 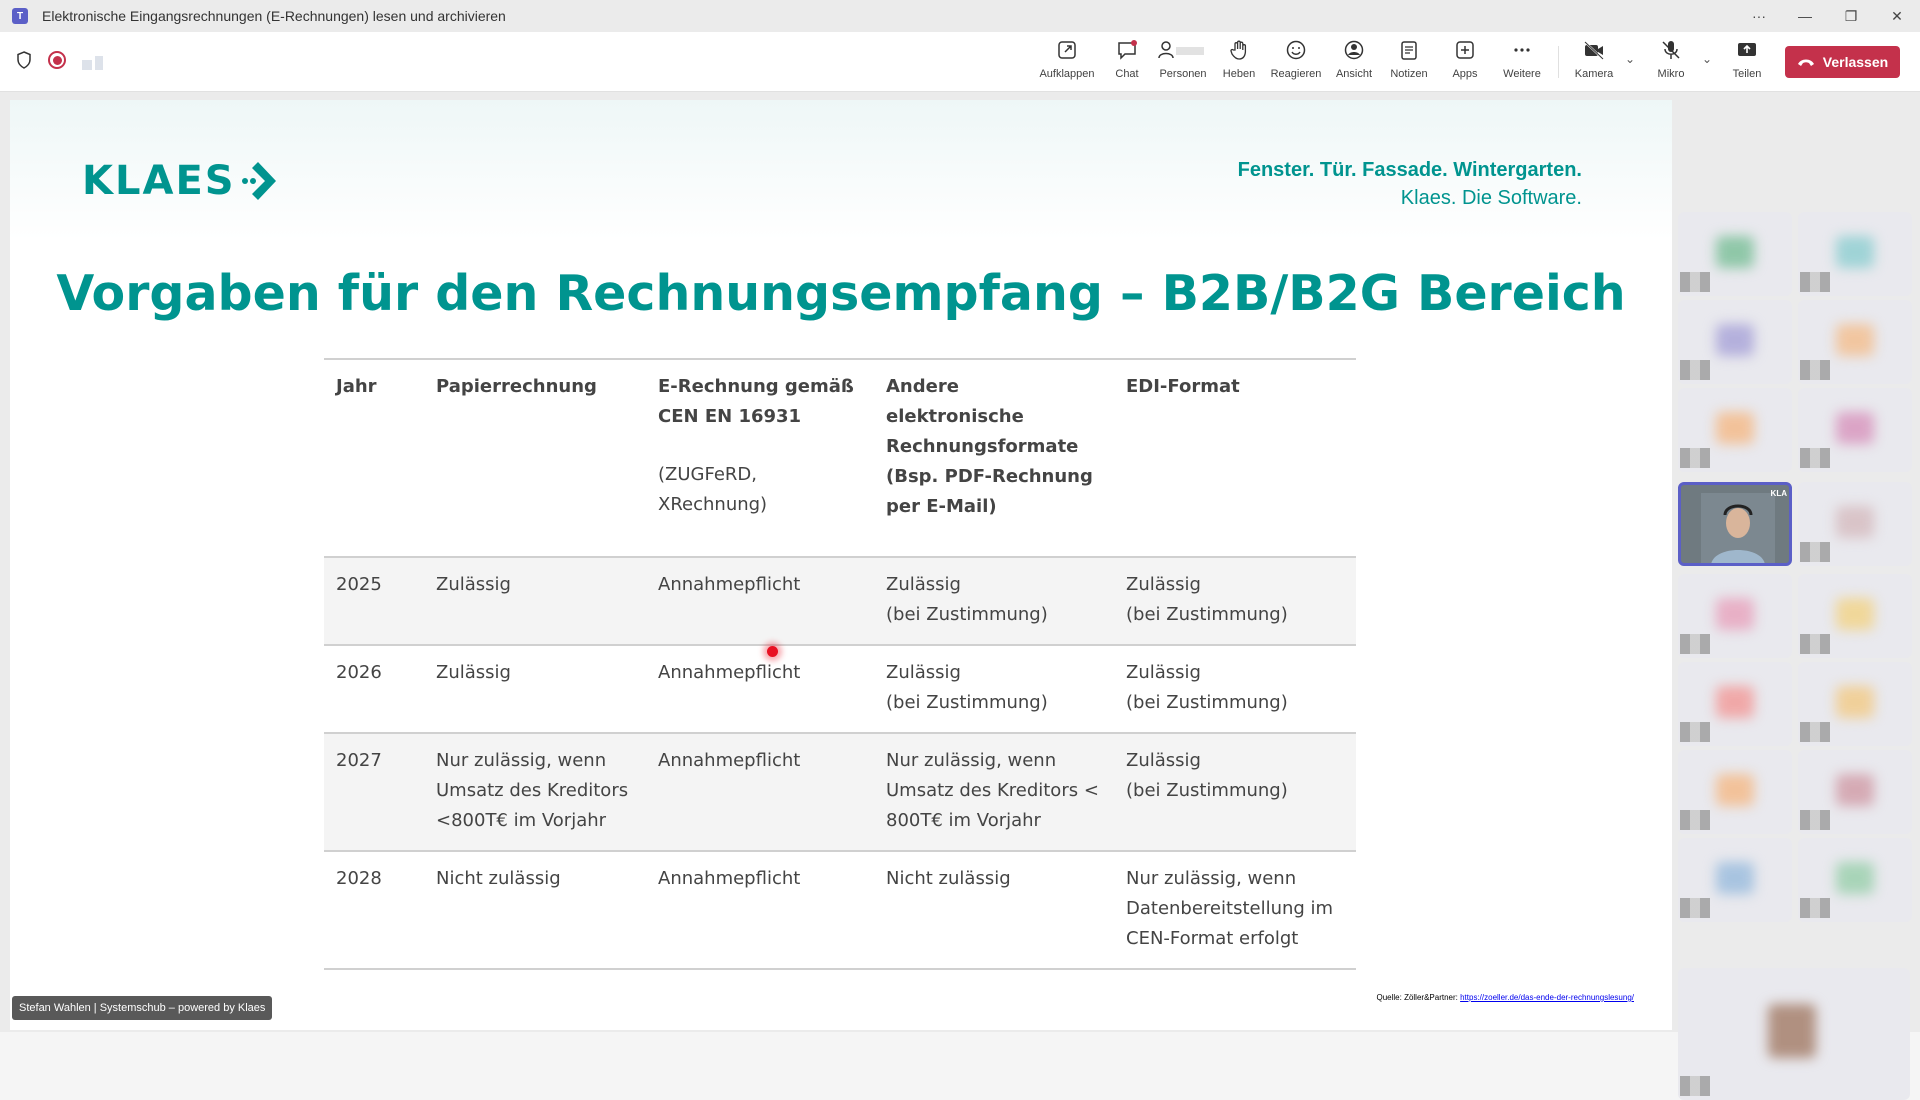 I want to click on active-speaker-tile: KLA, so click(x=1735, y=524).